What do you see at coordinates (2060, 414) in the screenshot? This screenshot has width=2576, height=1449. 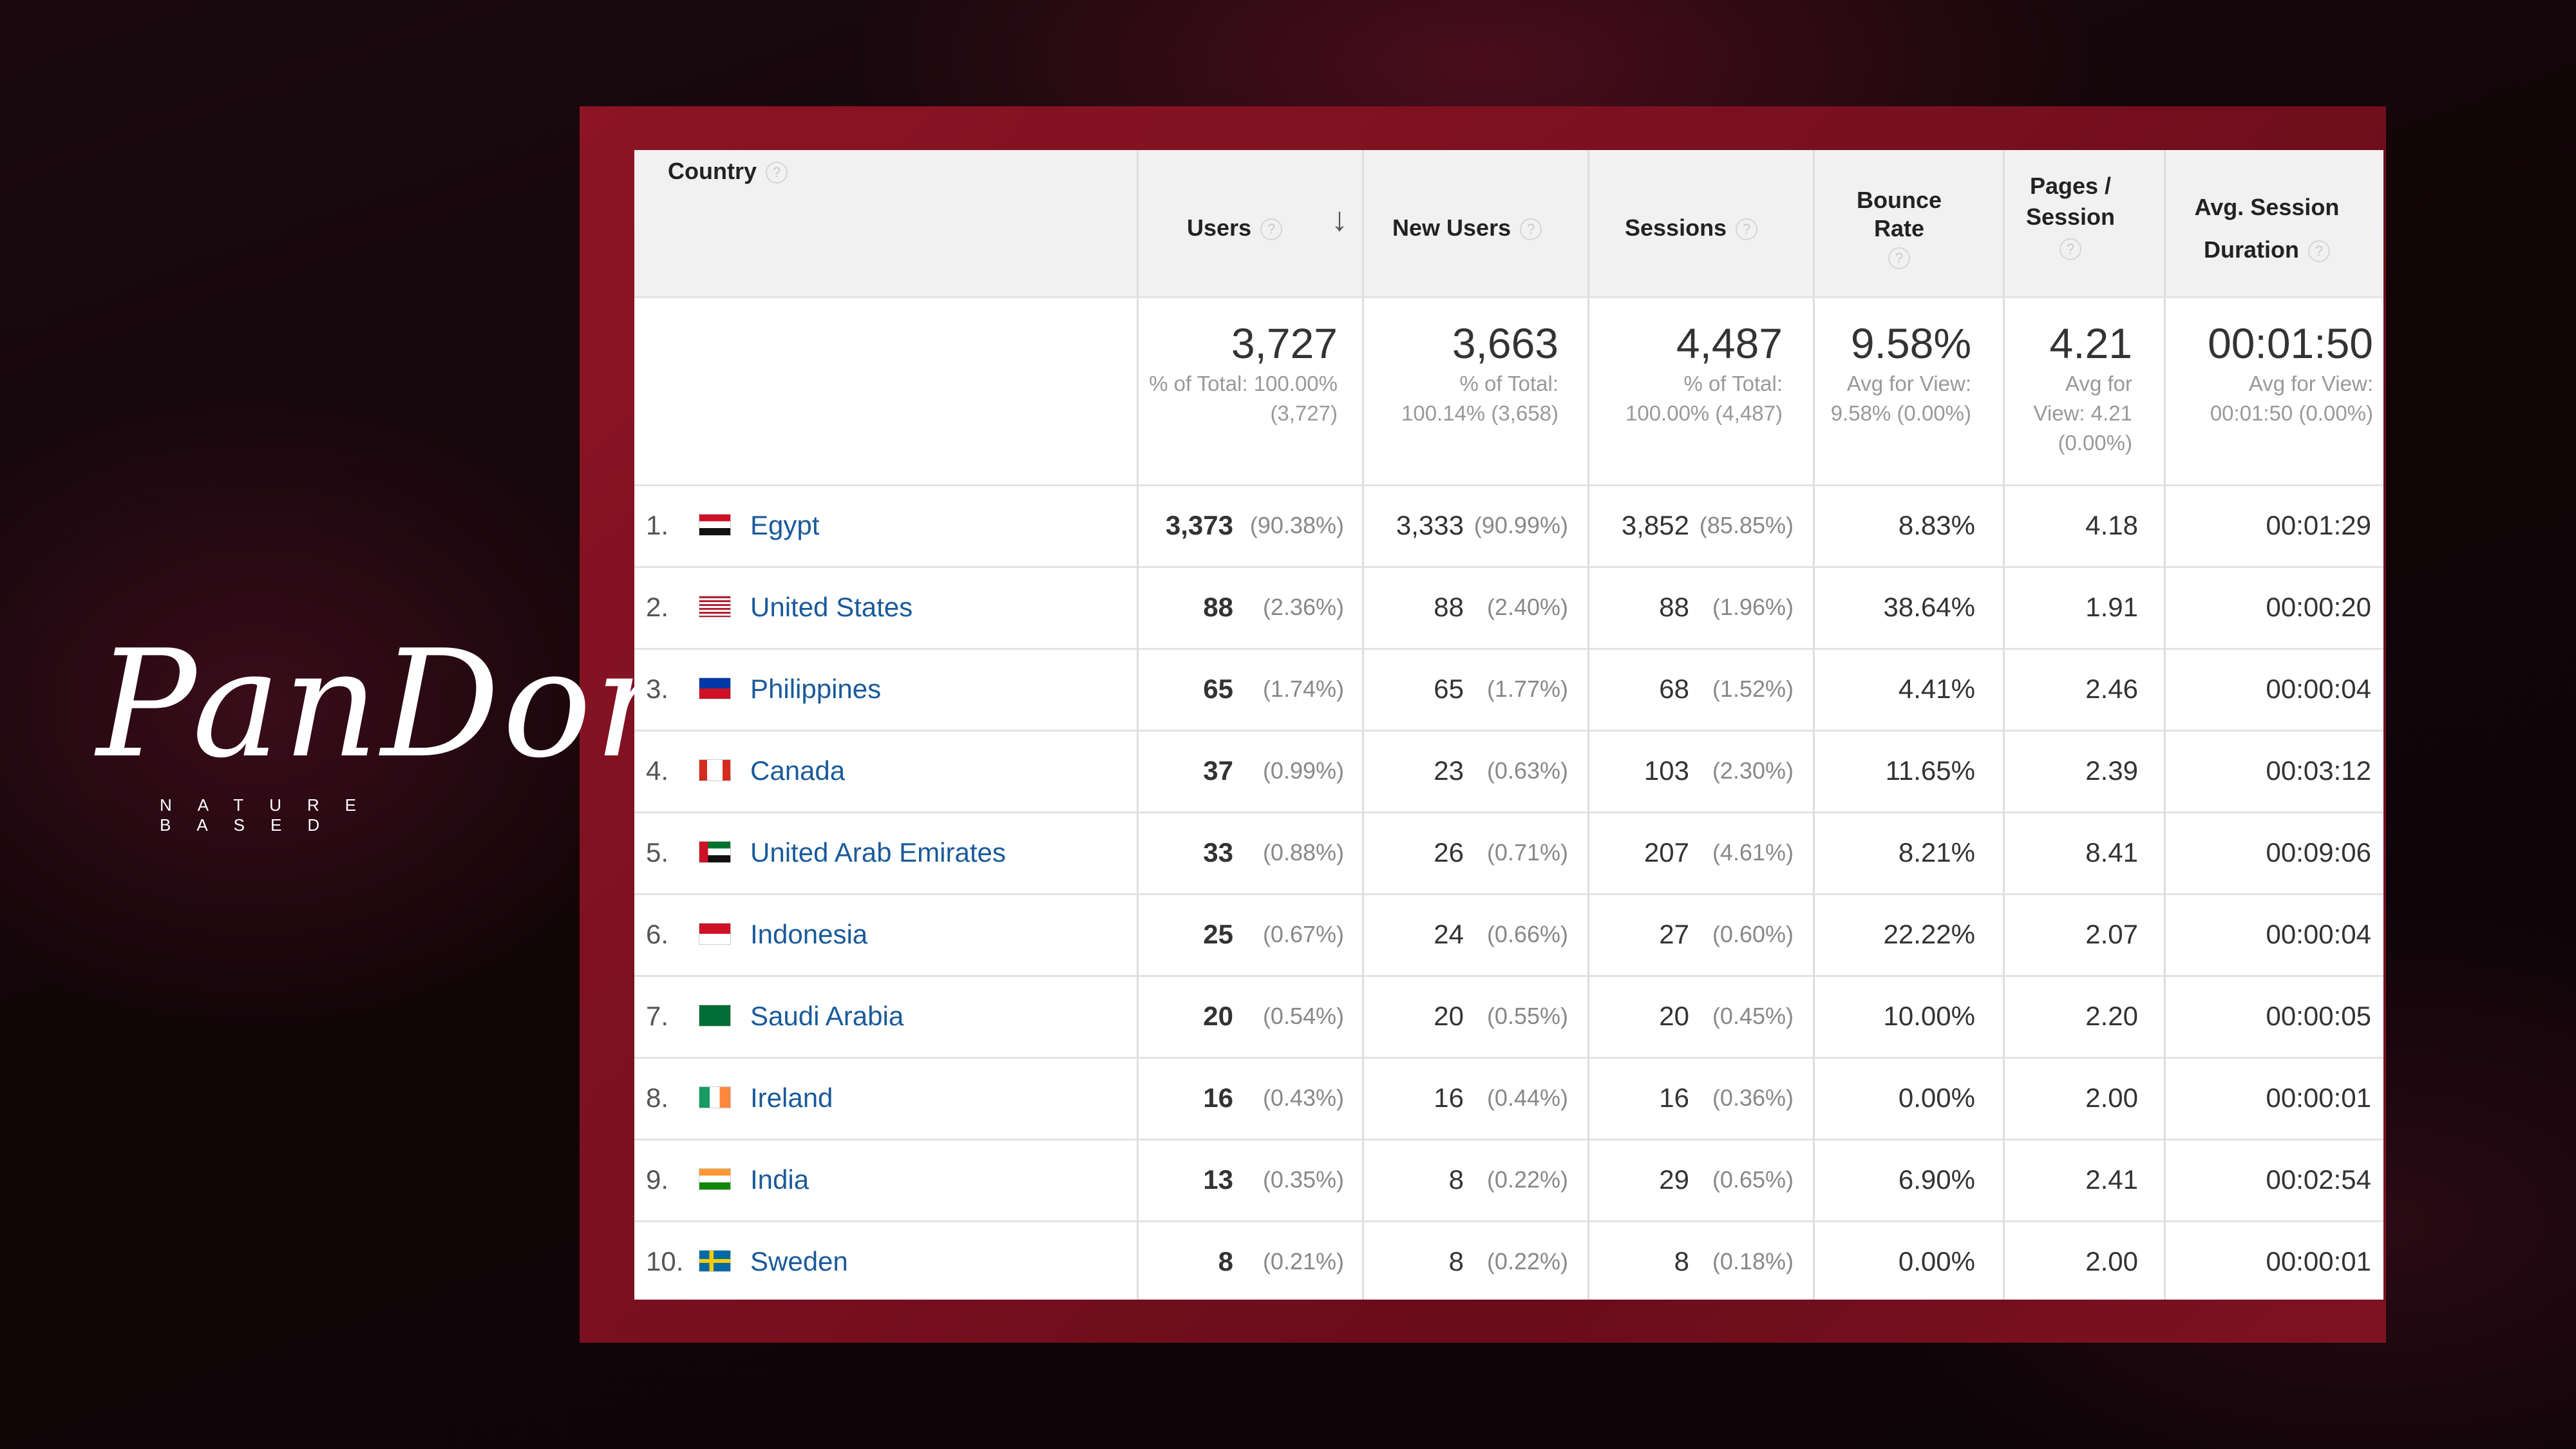 I see `total-pages-session-sub: Avg for View: 4.21 (0.00%)` at bounding box center [2060, 414].